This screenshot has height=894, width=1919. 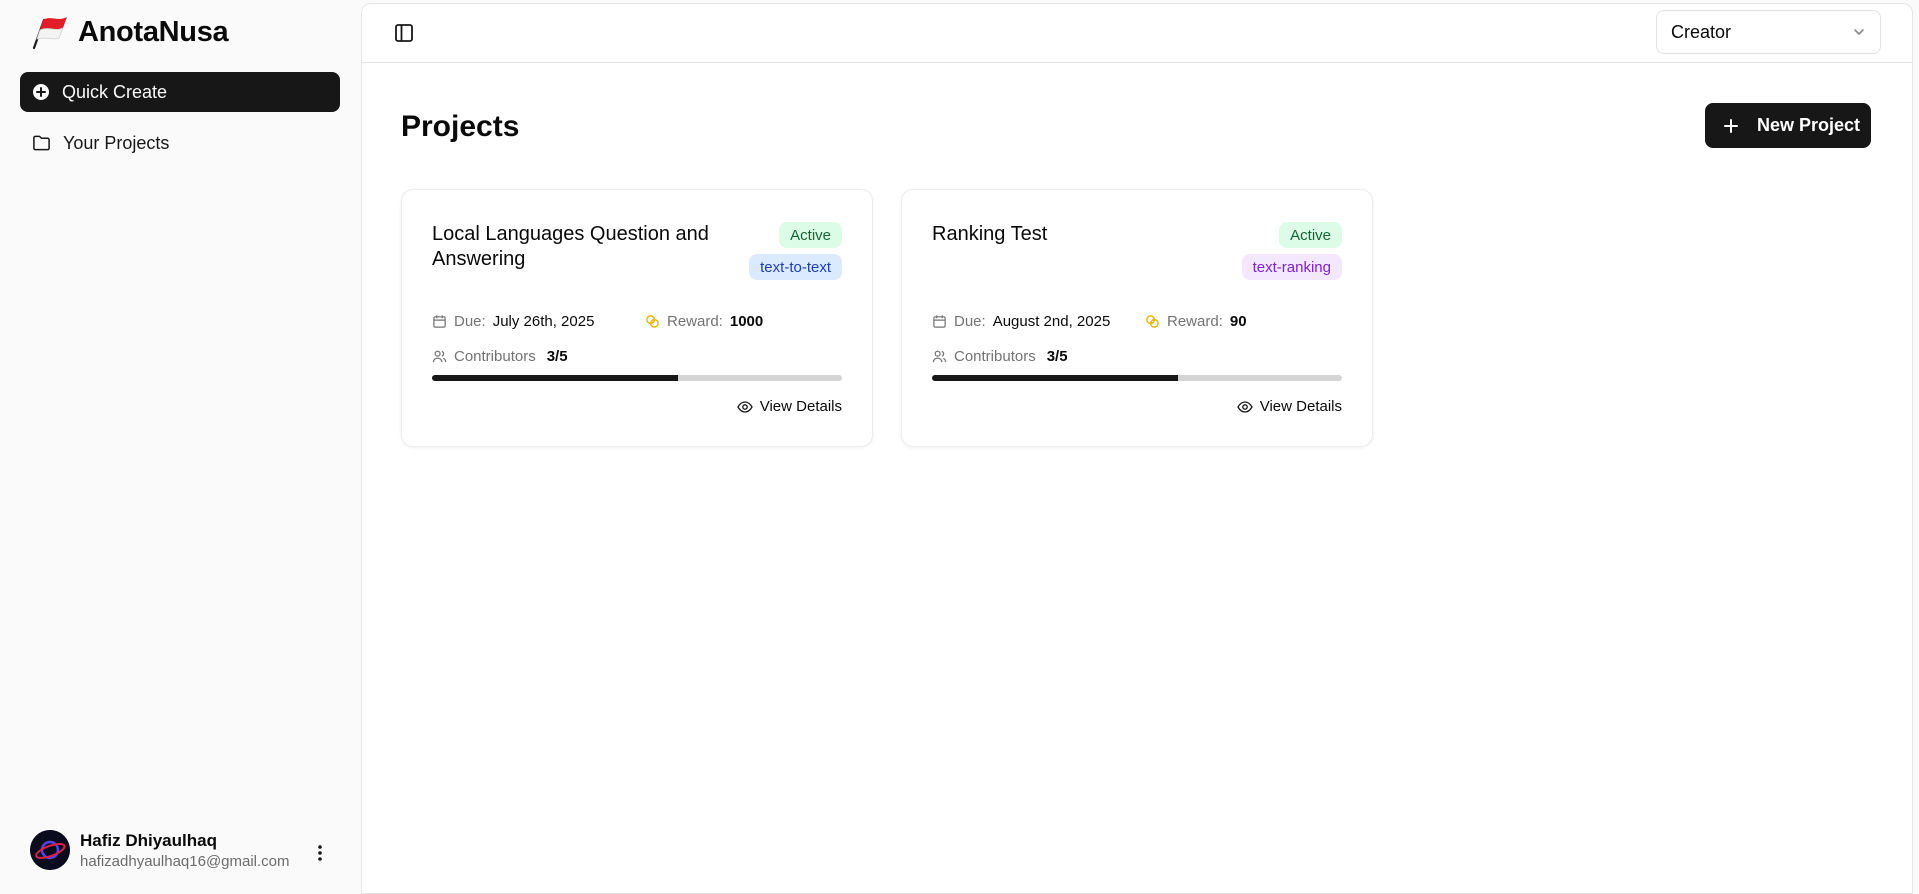 What do you see at coordinates (1701, 31) in the screenshot?
I see `role-select-value: Creator` at bounding box center [1701, 31].